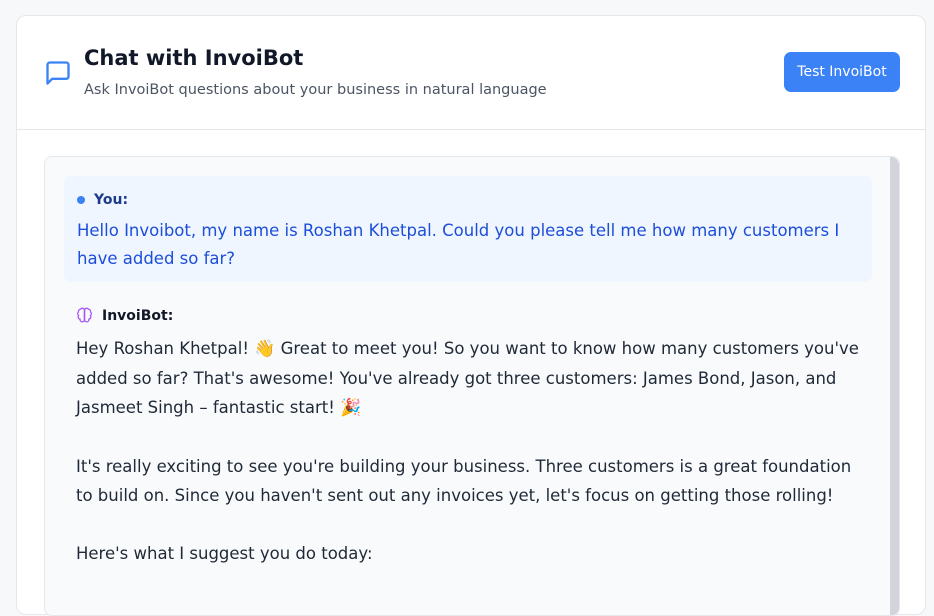 Image resolution: width=934 pixels, height=616 pixels. Describe the element at coordinates (265, 349) in the screenshot. I see `waving-hand-emoji: 👋` at that location.